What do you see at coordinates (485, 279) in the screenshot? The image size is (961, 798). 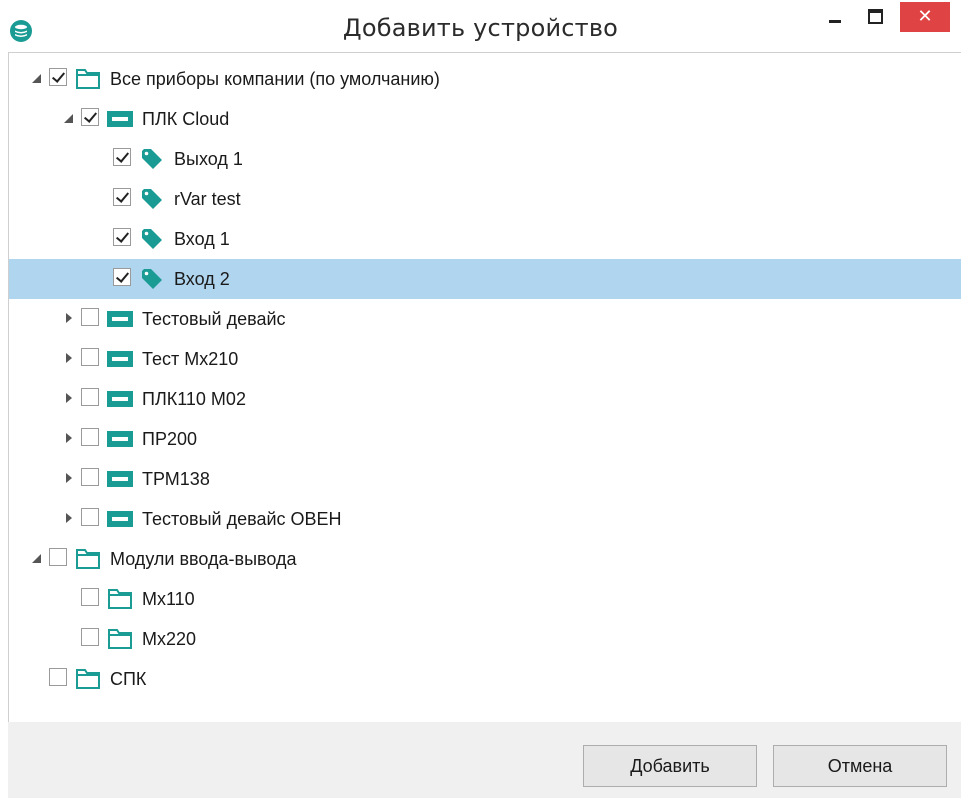 I see `tree-item: Вход 2` at bounding box center [485, 279].